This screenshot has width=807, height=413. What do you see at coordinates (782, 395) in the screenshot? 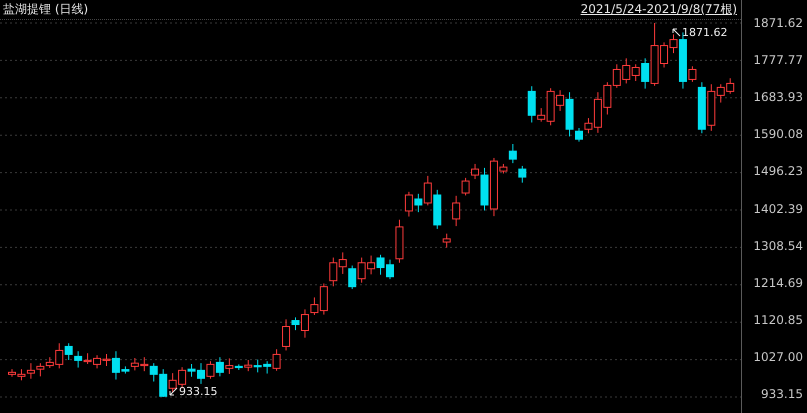
I see `axis-label: 933.15` at bounding box center [782, 395].